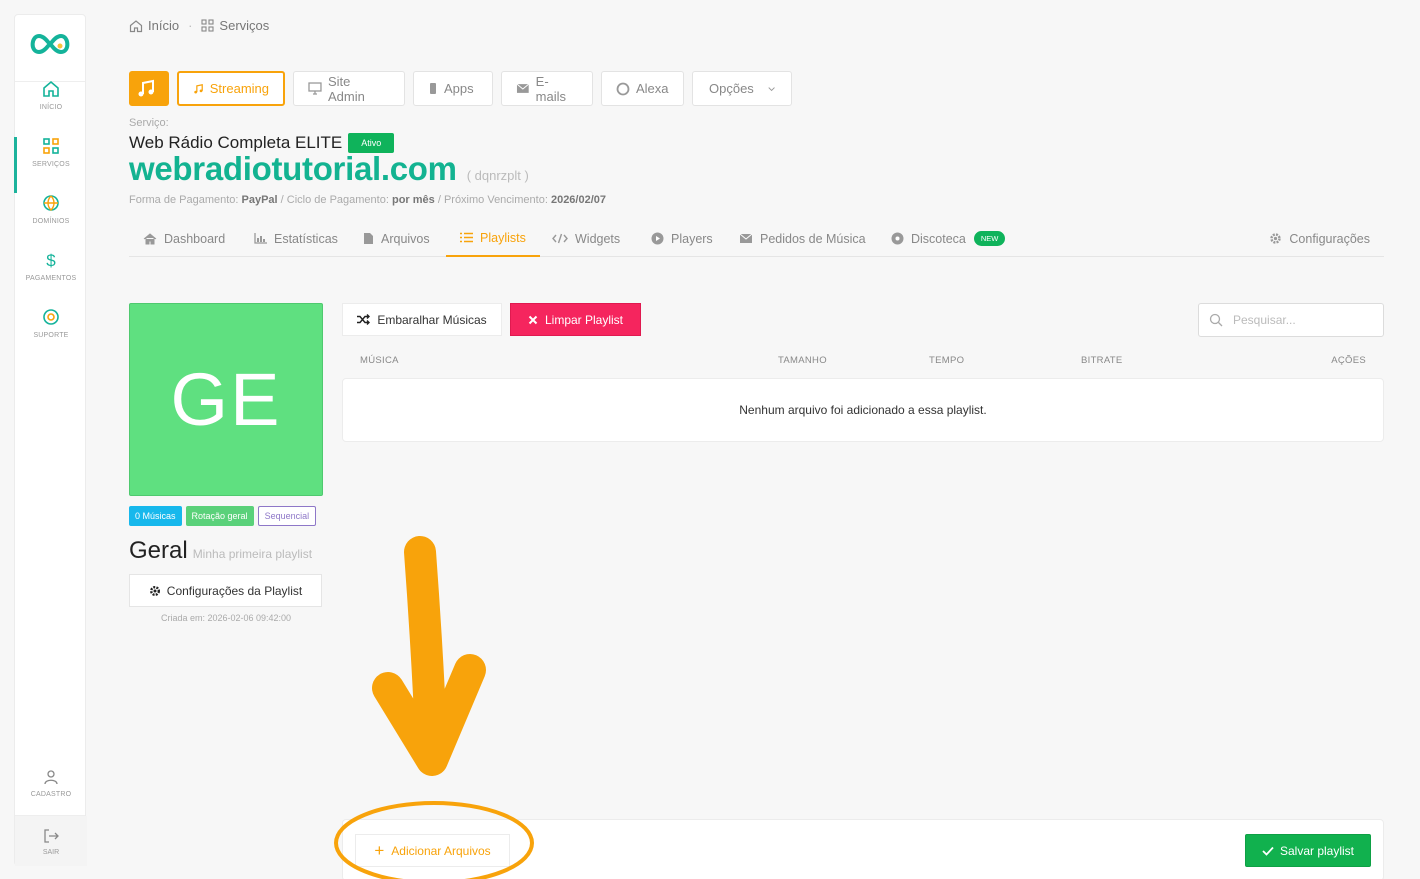 This screenshot has height=879, width=1420. I want to click on emails-label: E-mails, so click(551, 88).